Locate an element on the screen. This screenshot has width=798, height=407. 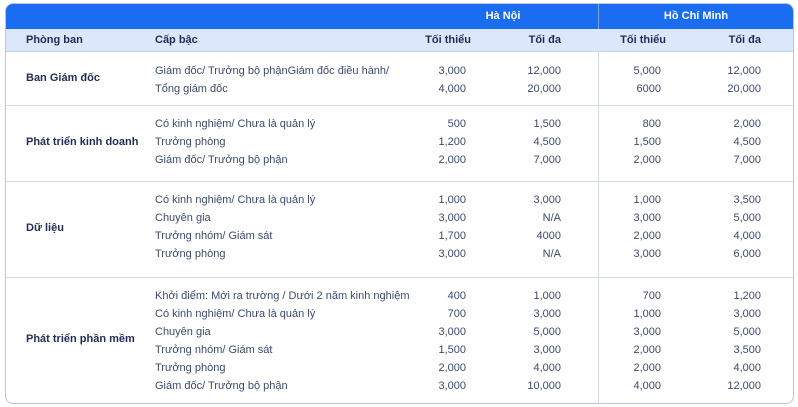
hcm-min-cell: 4,000 is located at coordinates (647, 386).